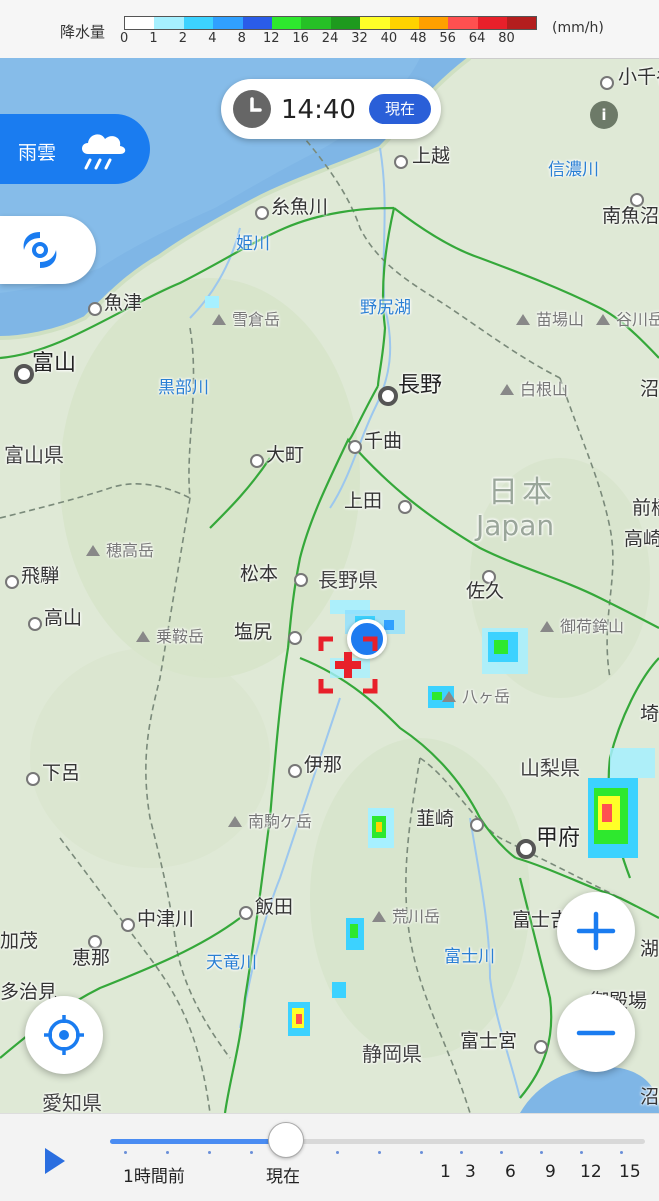 The width and height of the screenshot is (659, 1201). I want to click on prefecture-label: 富山県, so click(34, 455).